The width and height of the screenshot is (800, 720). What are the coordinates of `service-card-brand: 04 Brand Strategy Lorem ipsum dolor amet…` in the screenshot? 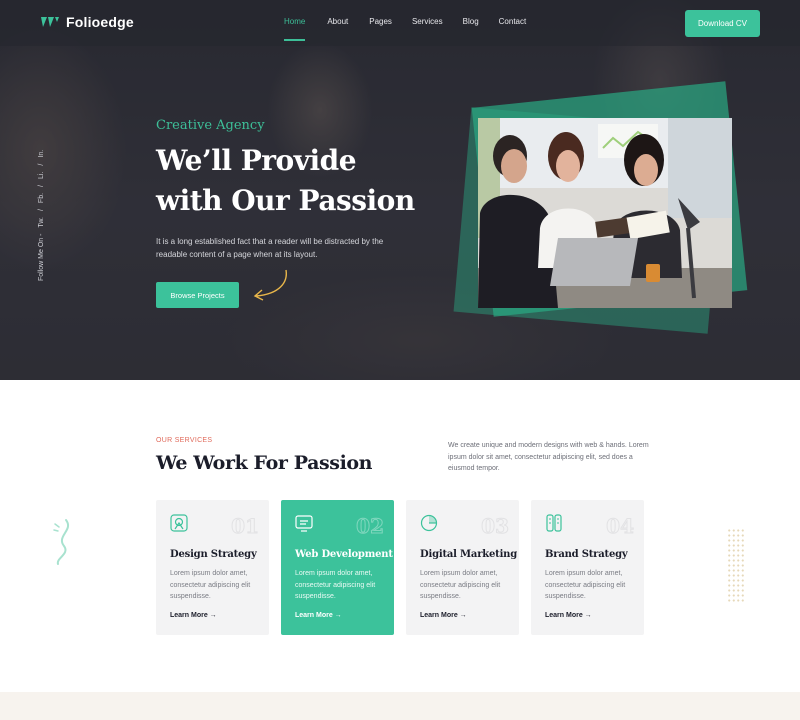 It's located at (587, 567).